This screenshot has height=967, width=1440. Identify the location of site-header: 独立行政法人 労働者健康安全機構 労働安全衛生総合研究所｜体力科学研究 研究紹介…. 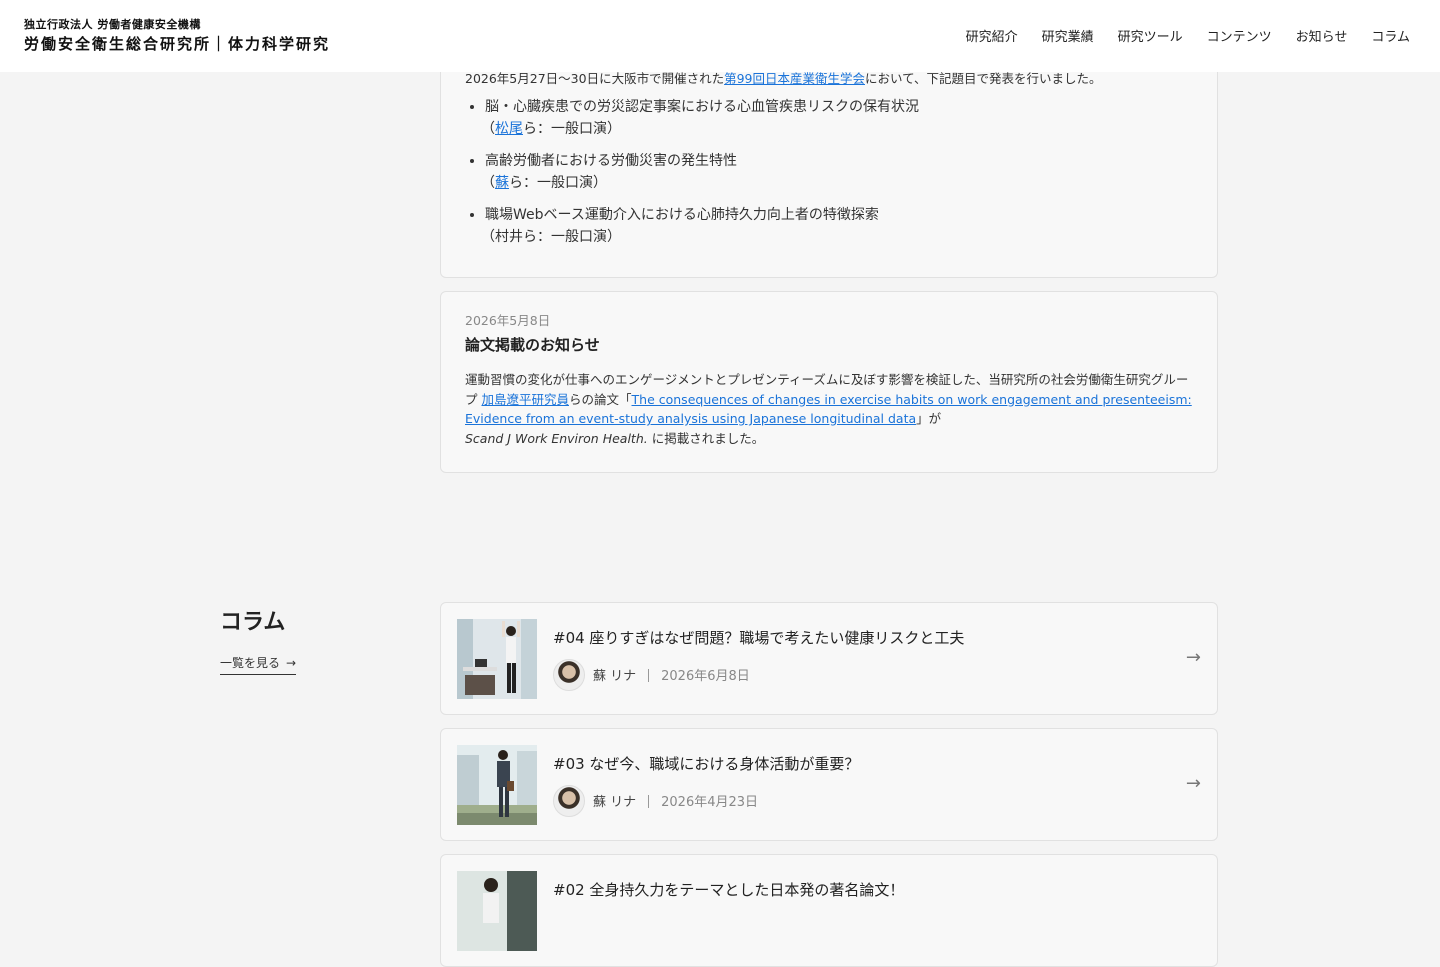
(720, 36).